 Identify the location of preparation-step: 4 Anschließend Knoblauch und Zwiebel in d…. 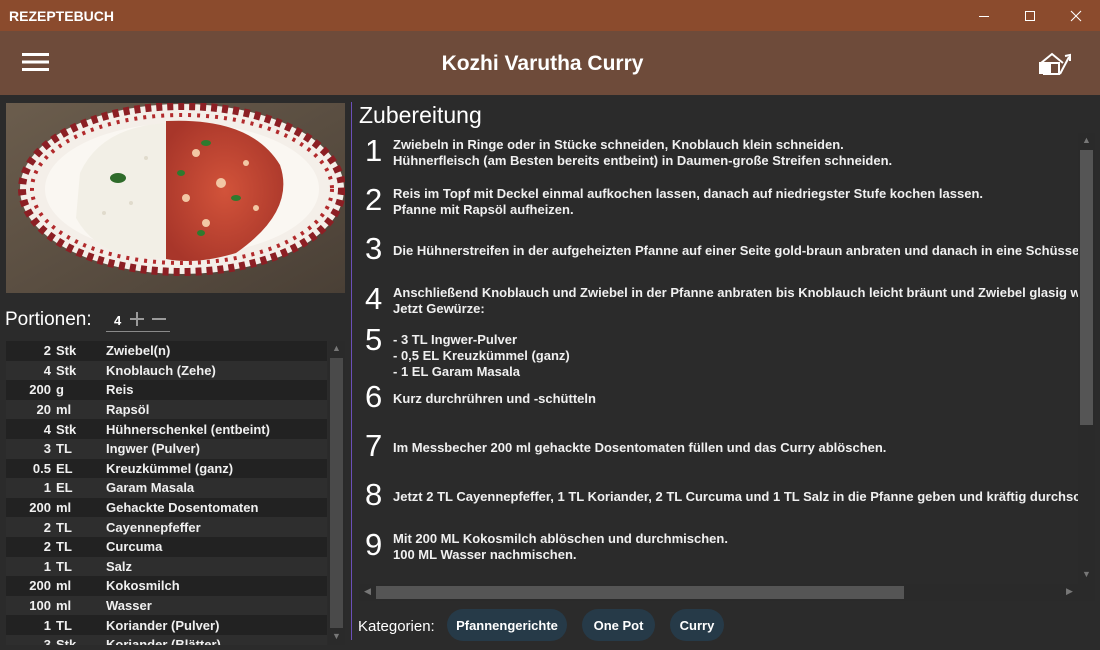
(718, 305).